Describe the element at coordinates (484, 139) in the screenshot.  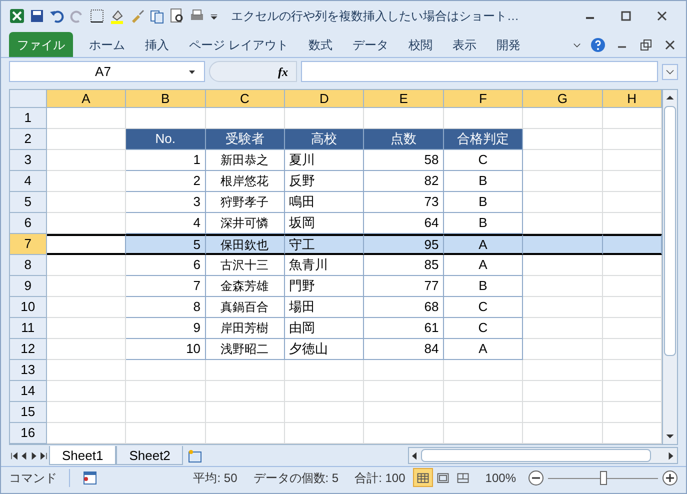
I see `column-heading: 合格判定` at that location.